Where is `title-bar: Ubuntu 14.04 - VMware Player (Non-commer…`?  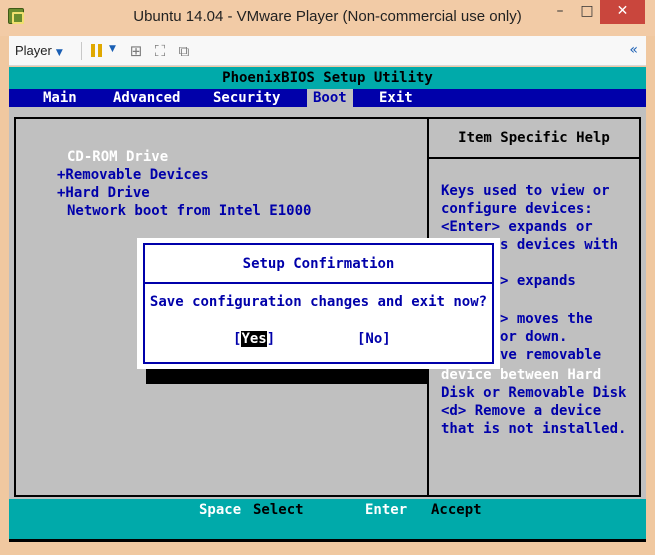 title-bar: Ubuntu 14.04 - VMware Player (Non-commer… is located at coordinates (327, 18).